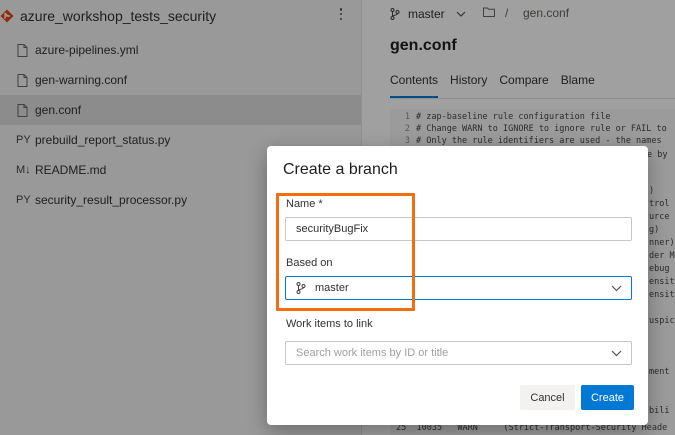  I want to click on work-items-search: Search work items by ID or title, so click(458, 353).